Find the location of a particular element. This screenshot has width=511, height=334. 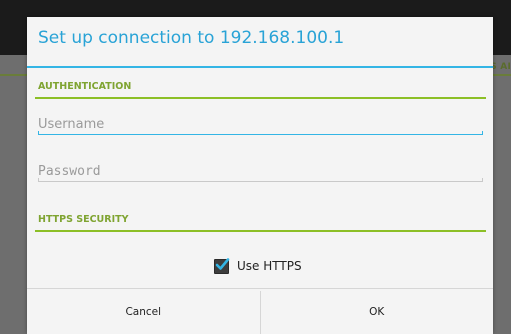

title-divider is located at coordinates (260, 67).